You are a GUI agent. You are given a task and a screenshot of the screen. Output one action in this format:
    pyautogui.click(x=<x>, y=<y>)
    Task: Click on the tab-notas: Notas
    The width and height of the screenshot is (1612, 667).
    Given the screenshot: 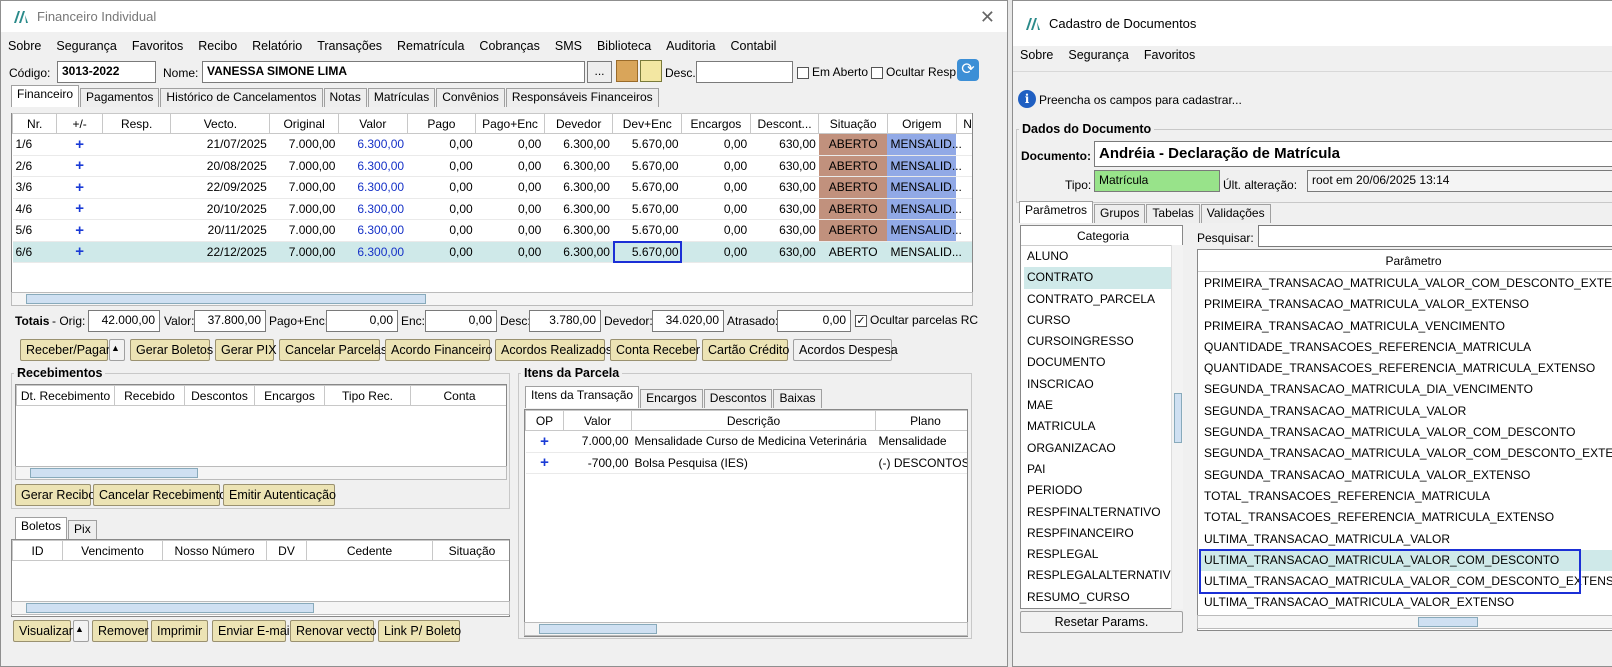 What is the action you would take?
    pyautogui.click(x=345, y=97)
    